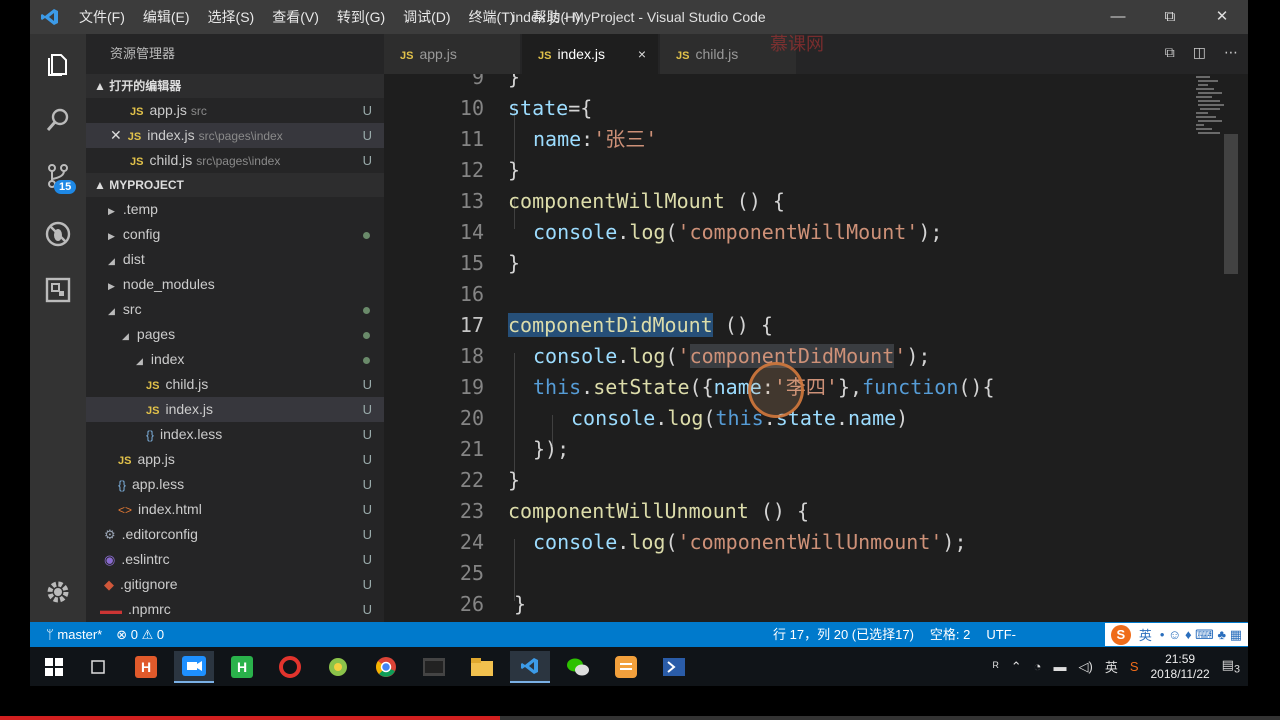 The image size is (1280, 720). Describe the element at coordinates (1038, 666) in the screenshot. I see `wifi-icon: ◔` at that location.